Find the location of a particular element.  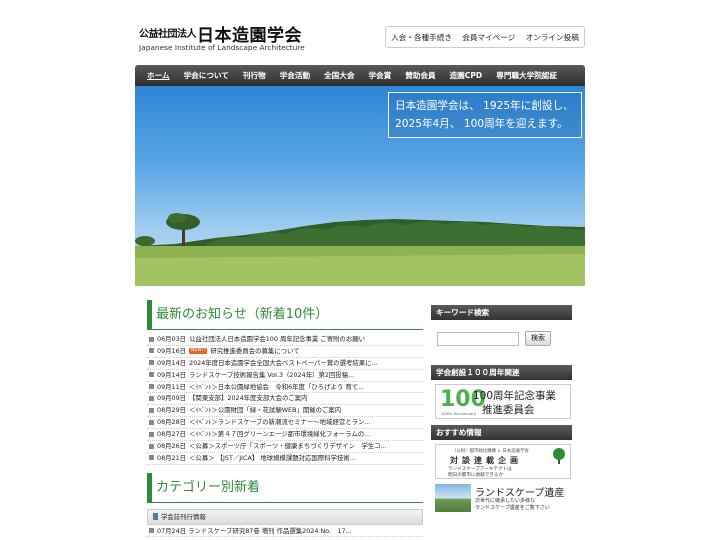

landscape-heritage-banner: ランドスケープ遺産 次世代に継承したい多様な ランドスケープ遺産をご覧下さい is located at coordinates (503, 498).